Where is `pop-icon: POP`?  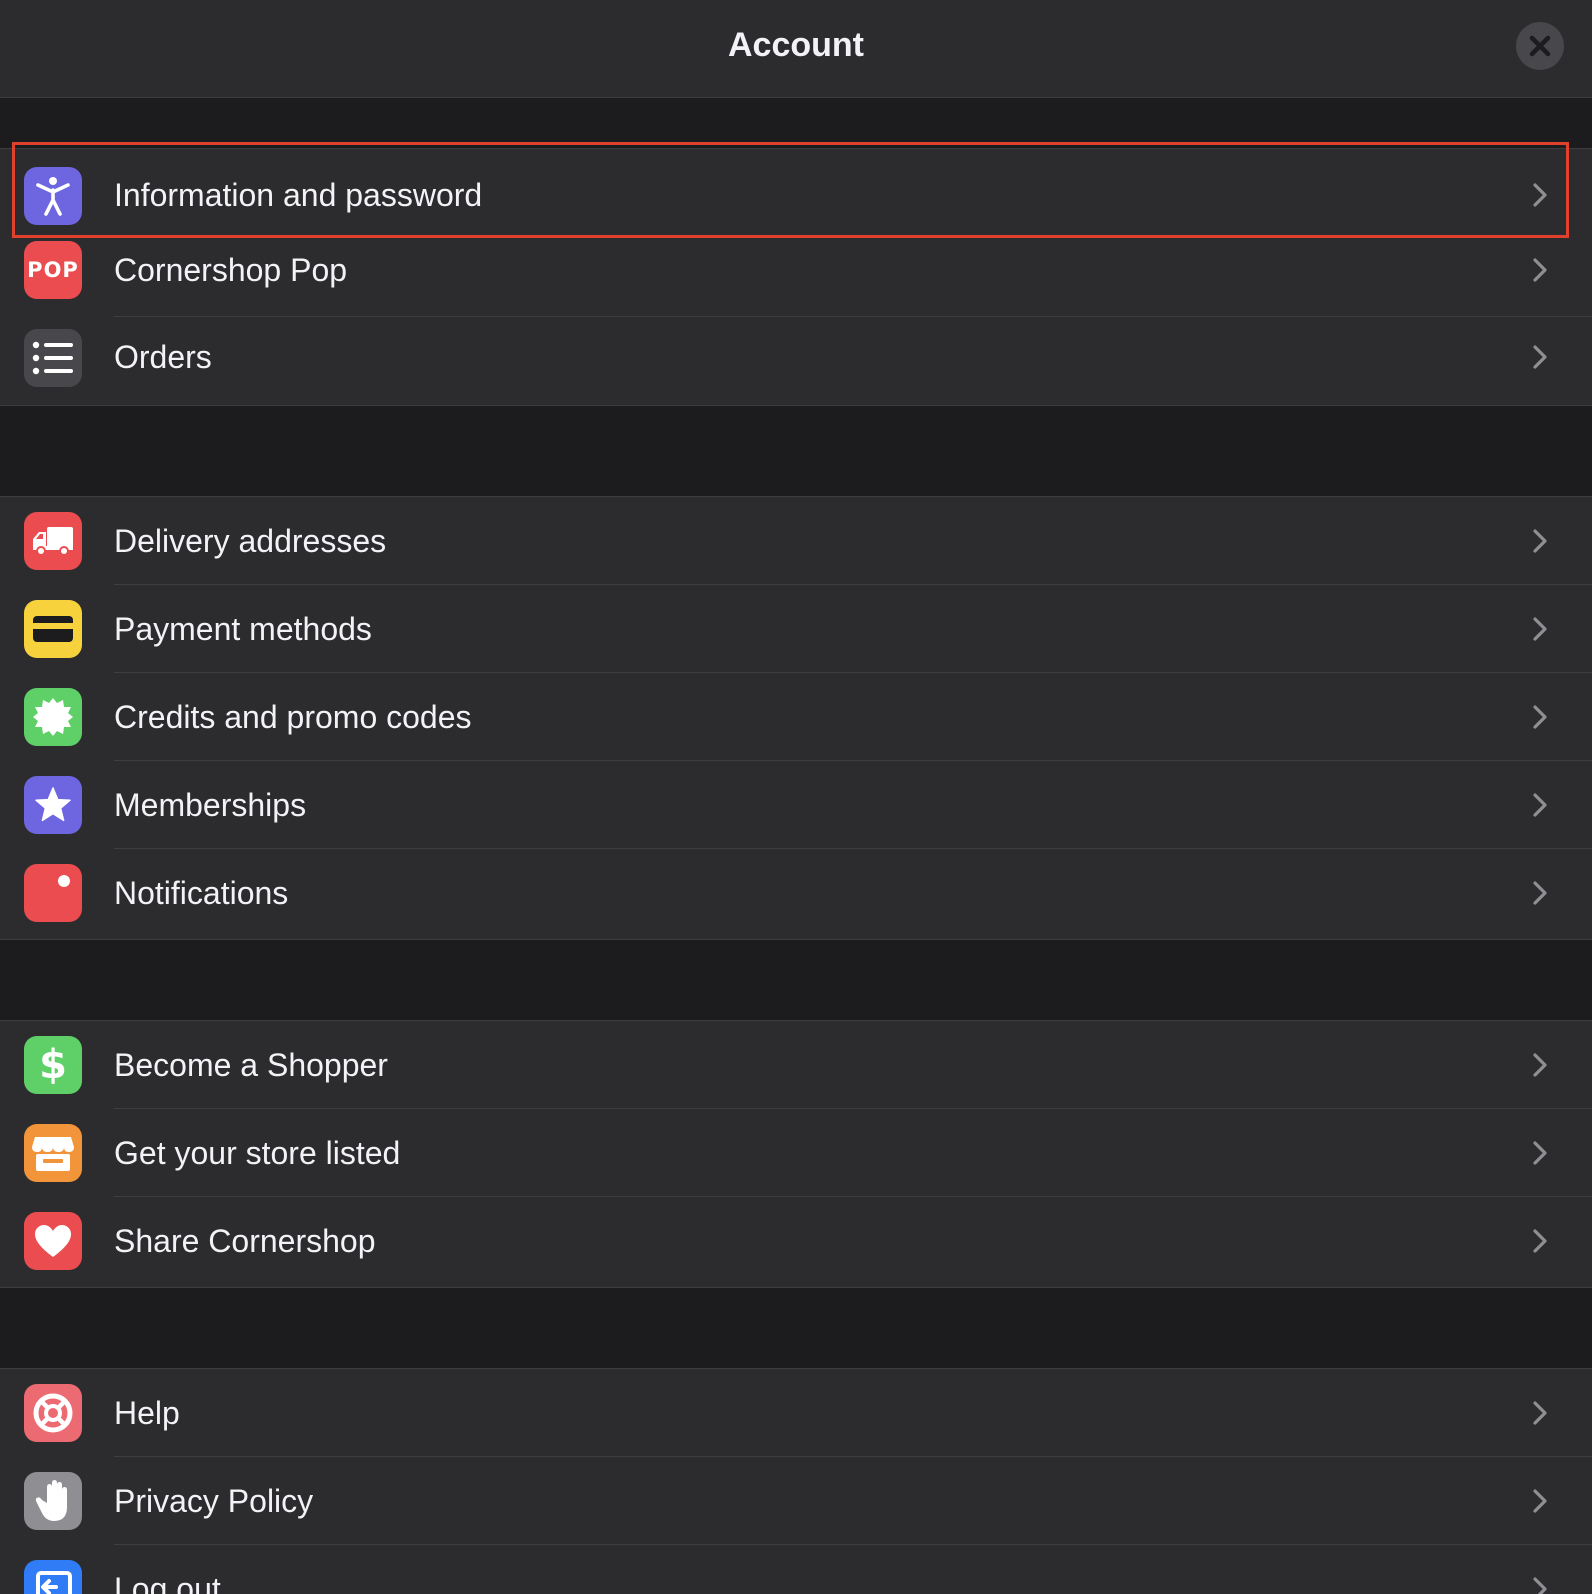 pop-icon: POP is located at coordinates (53, 270).